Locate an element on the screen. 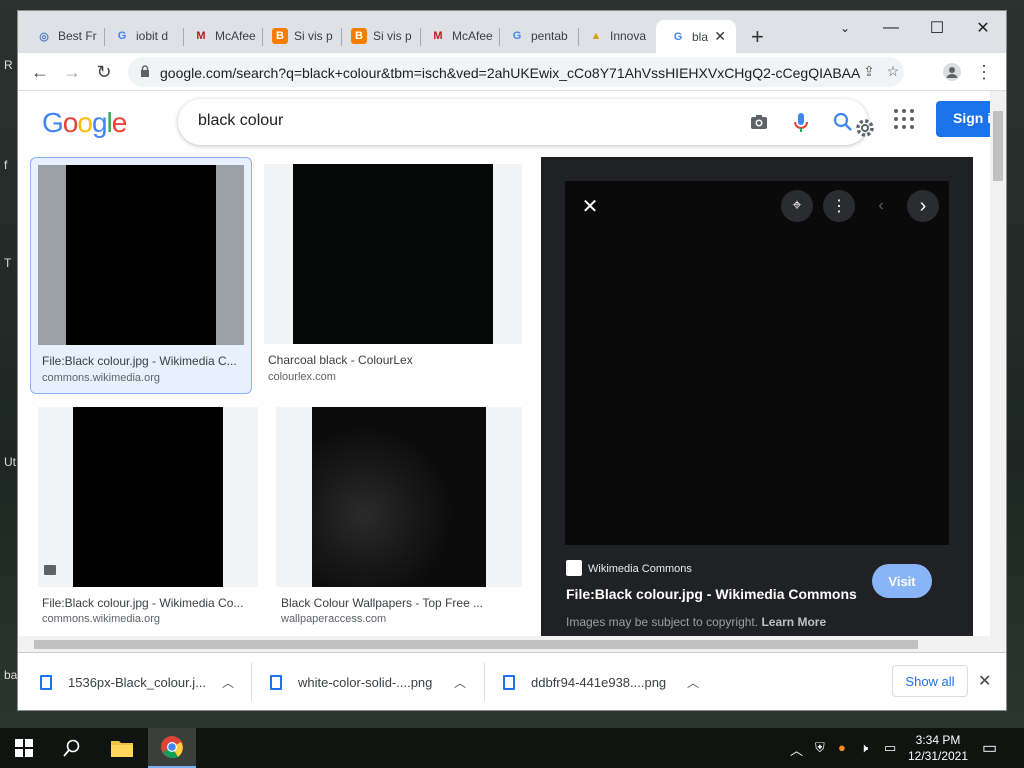 The image size is (1024, 768). learn-more-link: Learn More is located at coordinates (793, 622).